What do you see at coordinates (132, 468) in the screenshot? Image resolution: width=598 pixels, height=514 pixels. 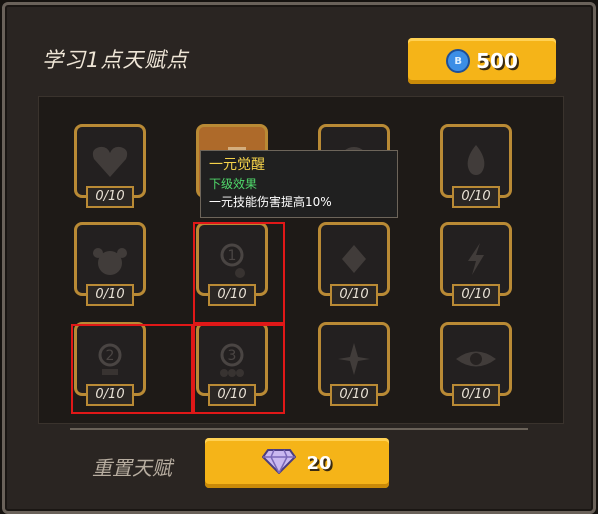 I see `reset-label: 重置天赋` at bounding box center [132, 468].